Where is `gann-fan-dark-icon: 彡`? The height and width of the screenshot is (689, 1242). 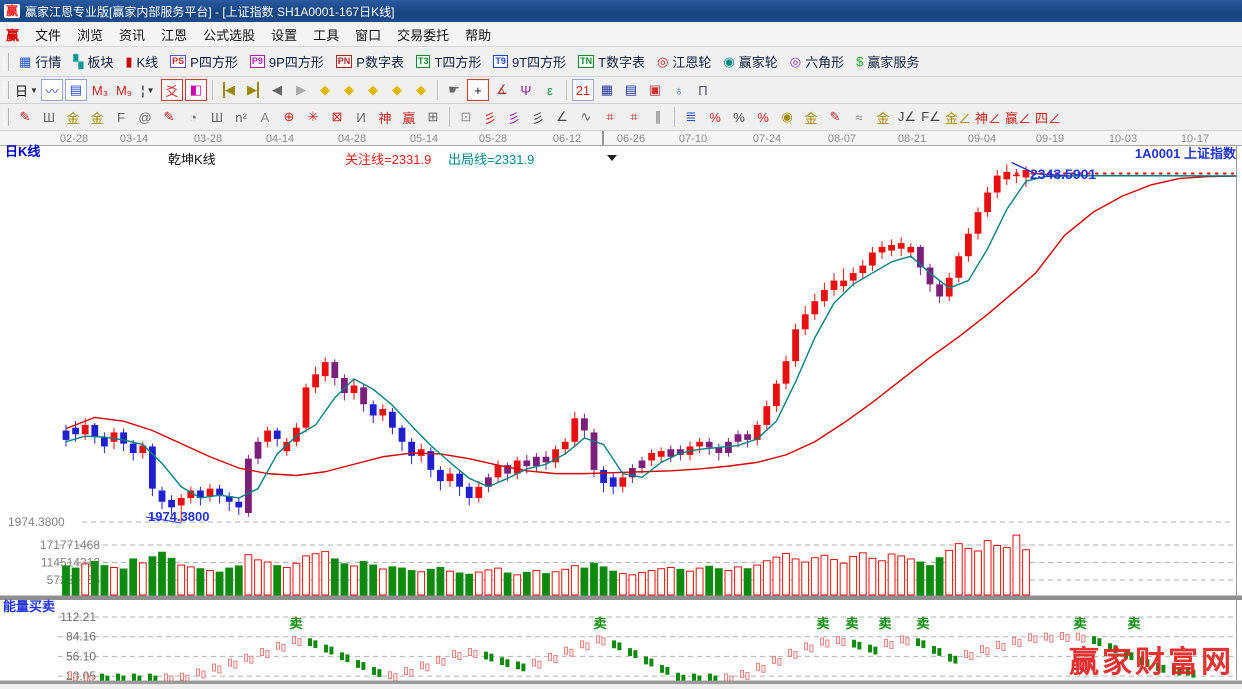
gann-fan-dark-icon: 彡 is located at coordinates (538, 117).